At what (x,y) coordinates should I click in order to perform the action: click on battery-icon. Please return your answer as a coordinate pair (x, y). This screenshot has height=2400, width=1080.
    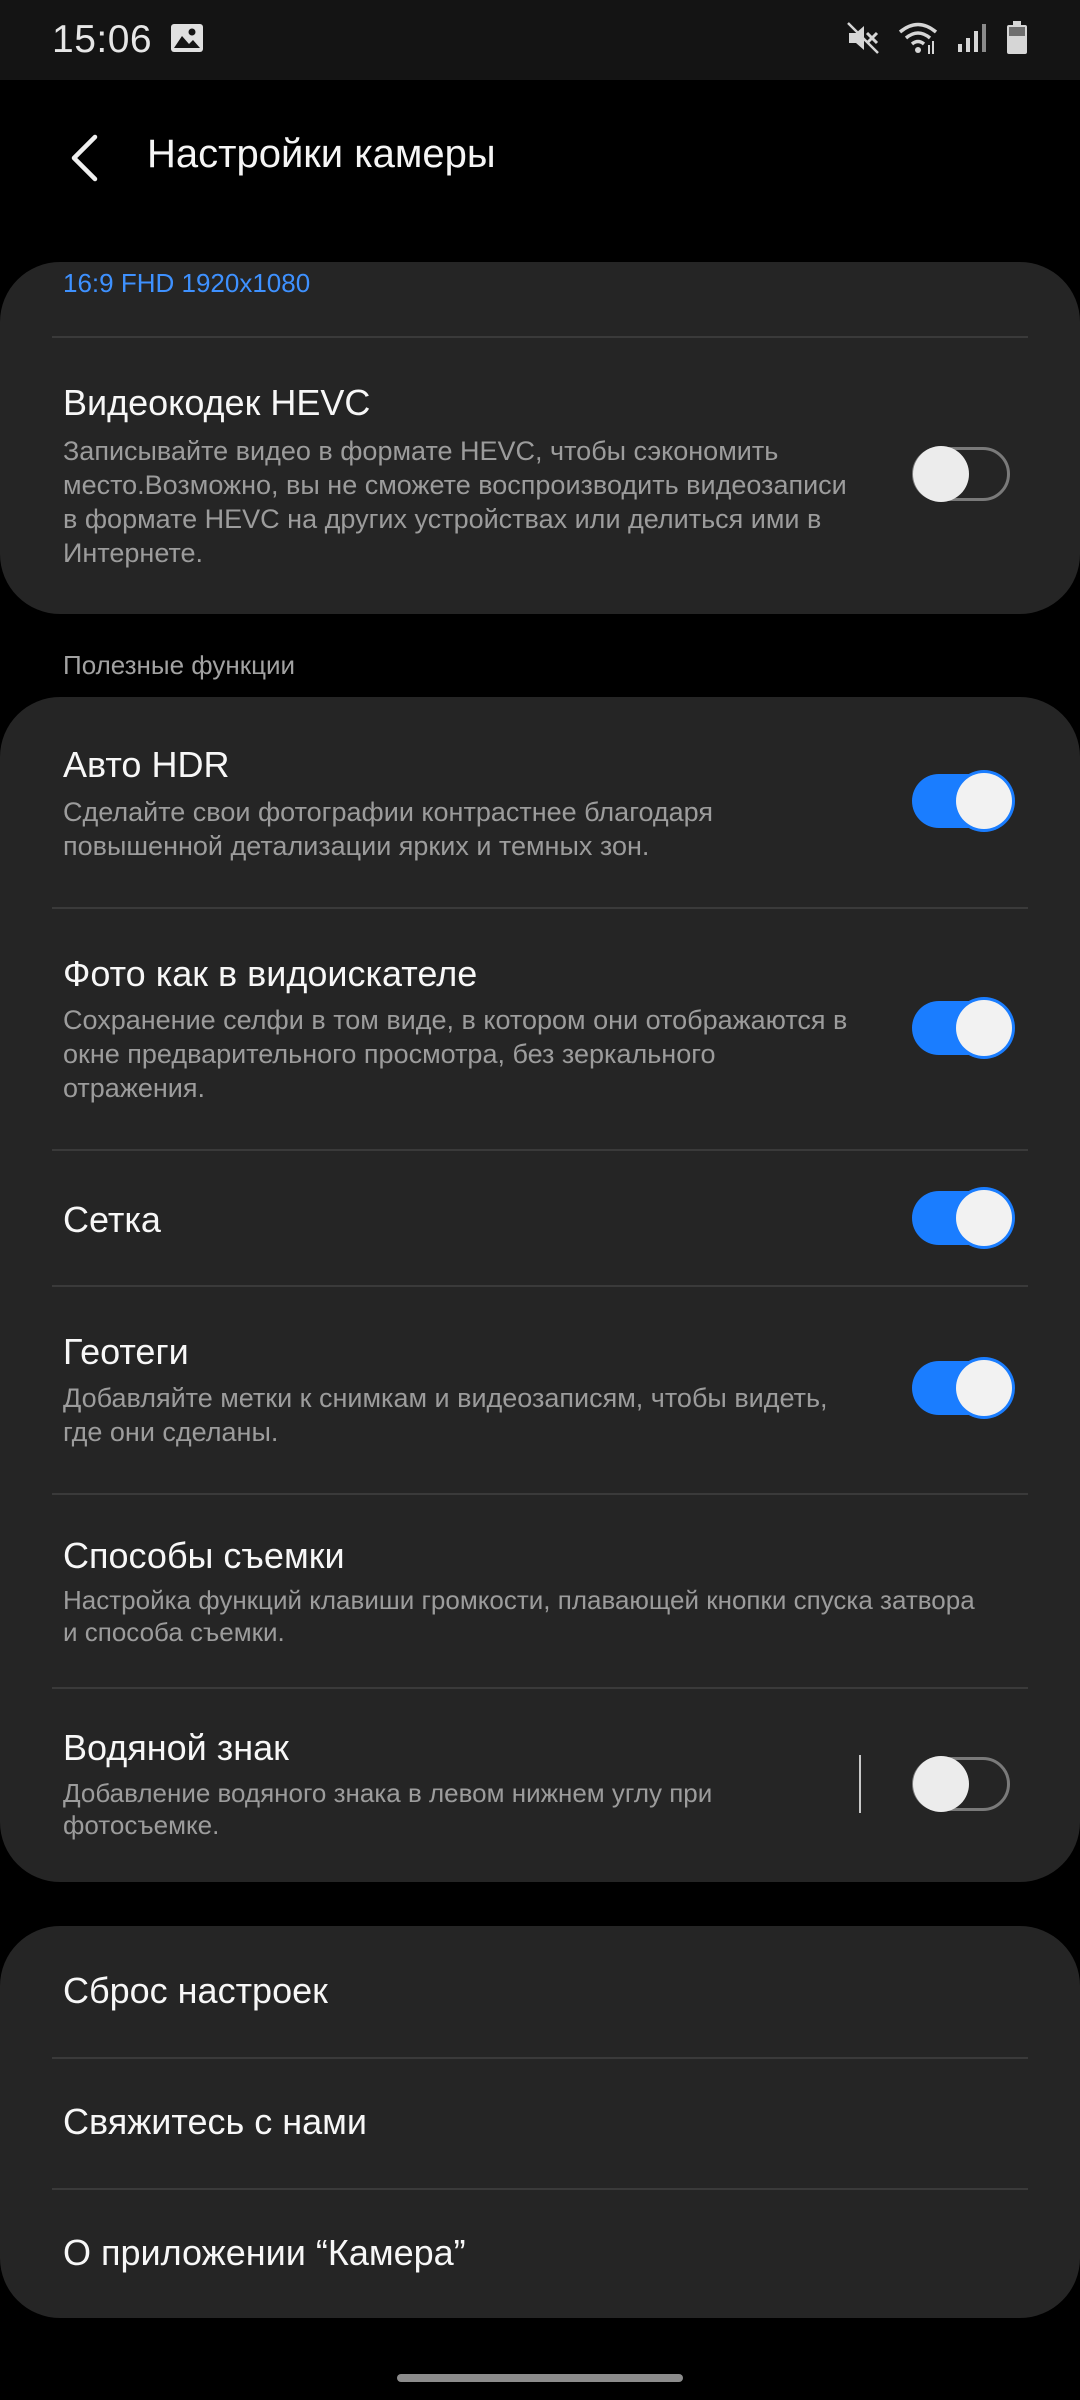
    Looking at the image, I should click on (1017, 40).